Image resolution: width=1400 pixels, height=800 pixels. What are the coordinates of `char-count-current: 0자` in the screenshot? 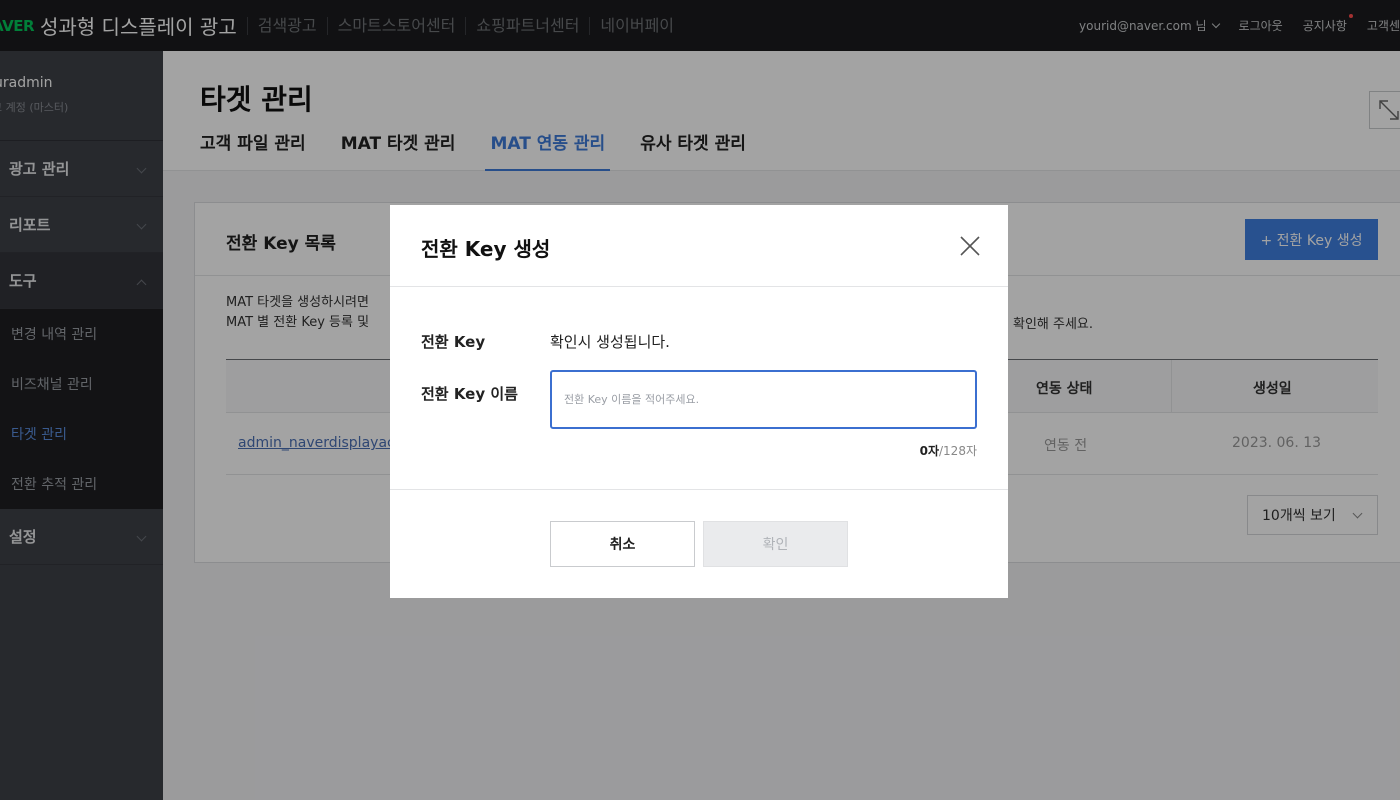 It's located at (929, 451).